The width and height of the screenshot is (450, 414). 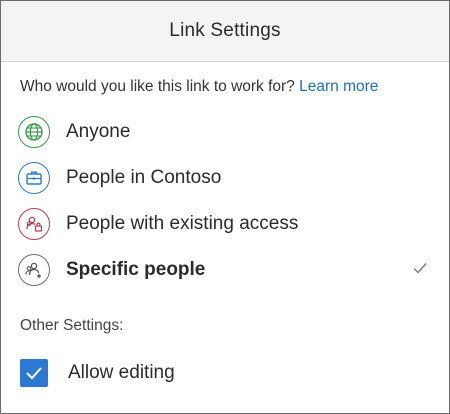 I want to click on option-anyone-label: Anyone, so click(x=98, y=131).